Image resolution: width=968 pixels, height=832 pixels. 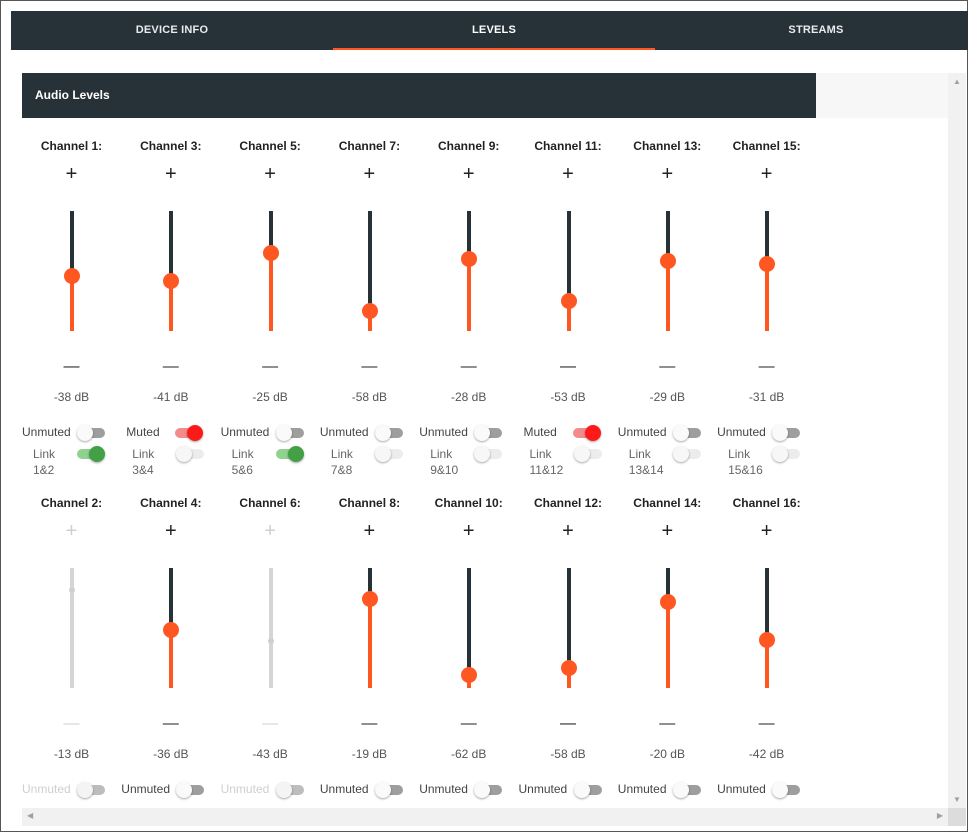 What do you see at coordinates (494, 30) in the screenshot?
I see `tab-levels: LEVELS` at bounding box center [494, 30].